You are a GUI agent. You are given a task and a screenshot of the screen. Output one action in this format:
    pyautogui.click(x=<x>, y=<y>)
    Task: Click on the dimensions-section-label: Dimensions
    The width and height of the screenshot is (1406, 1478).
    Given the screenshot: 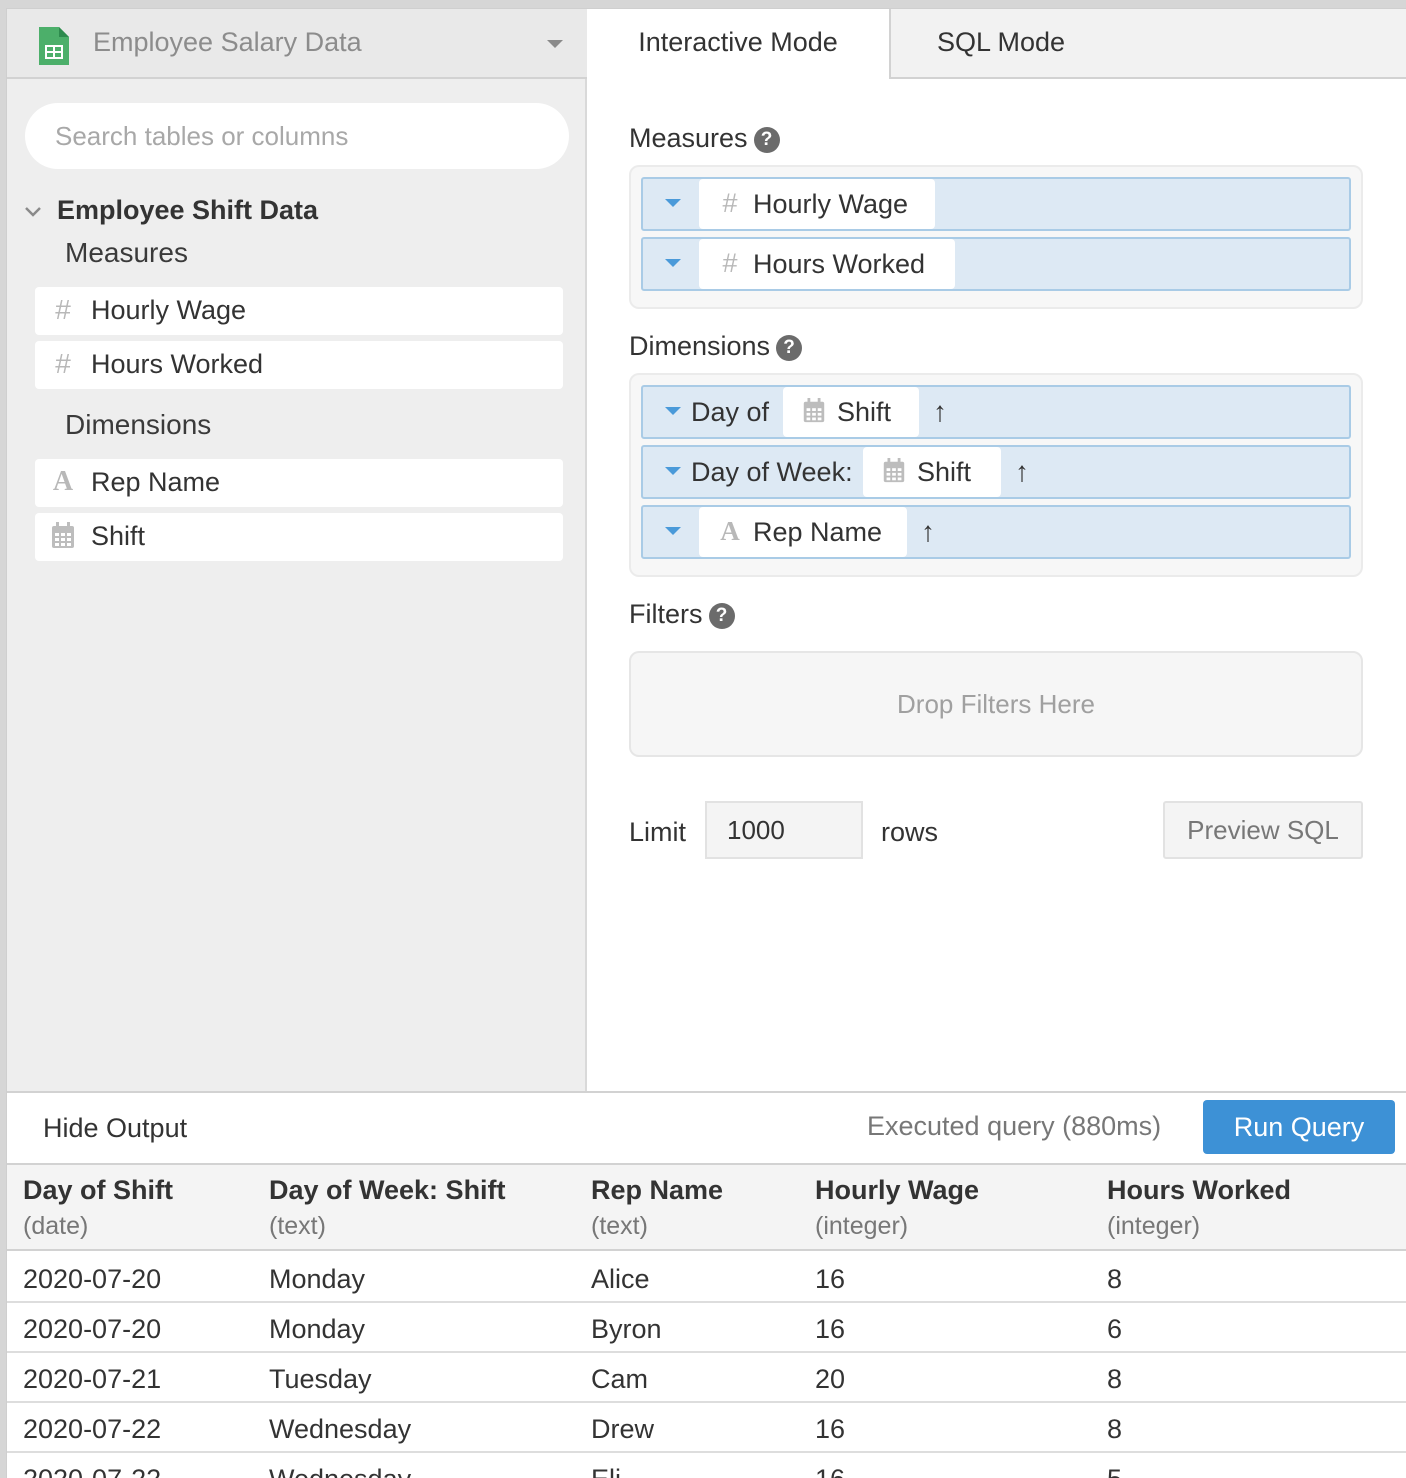 What is the action you would take?
    pyautogui.click(x=138, y=424)
    